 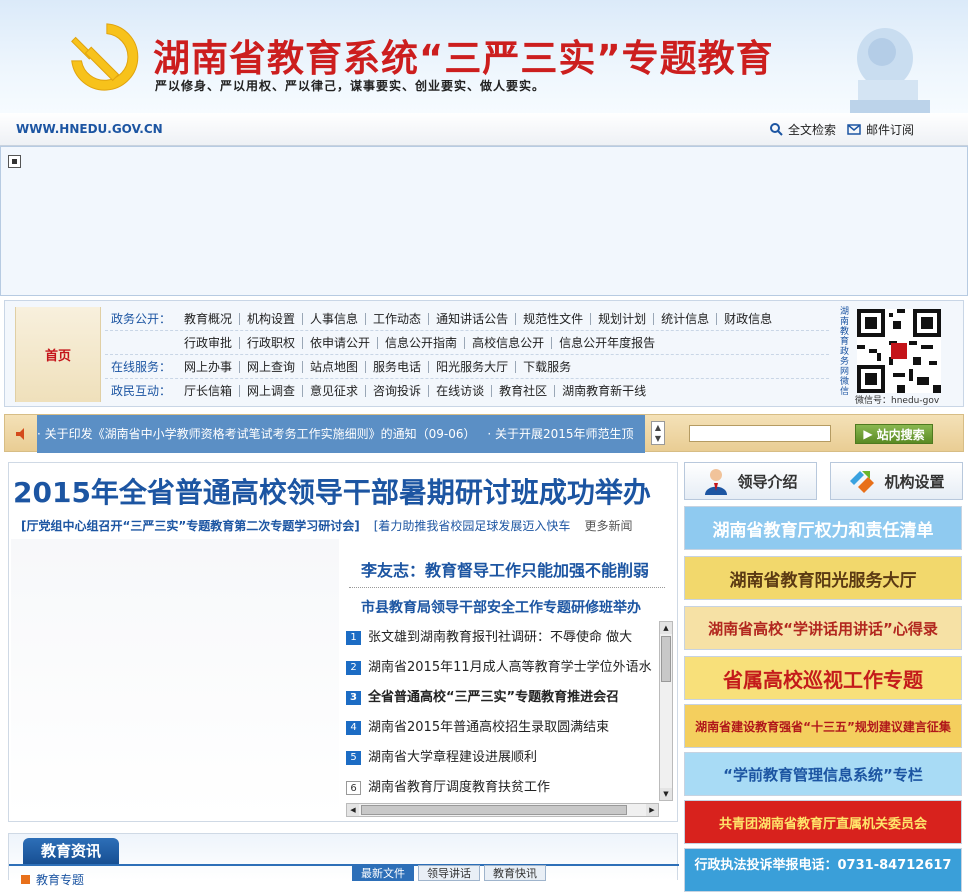 I want to click on org-setup-button: 机构设置, so click(x=896, y=481).